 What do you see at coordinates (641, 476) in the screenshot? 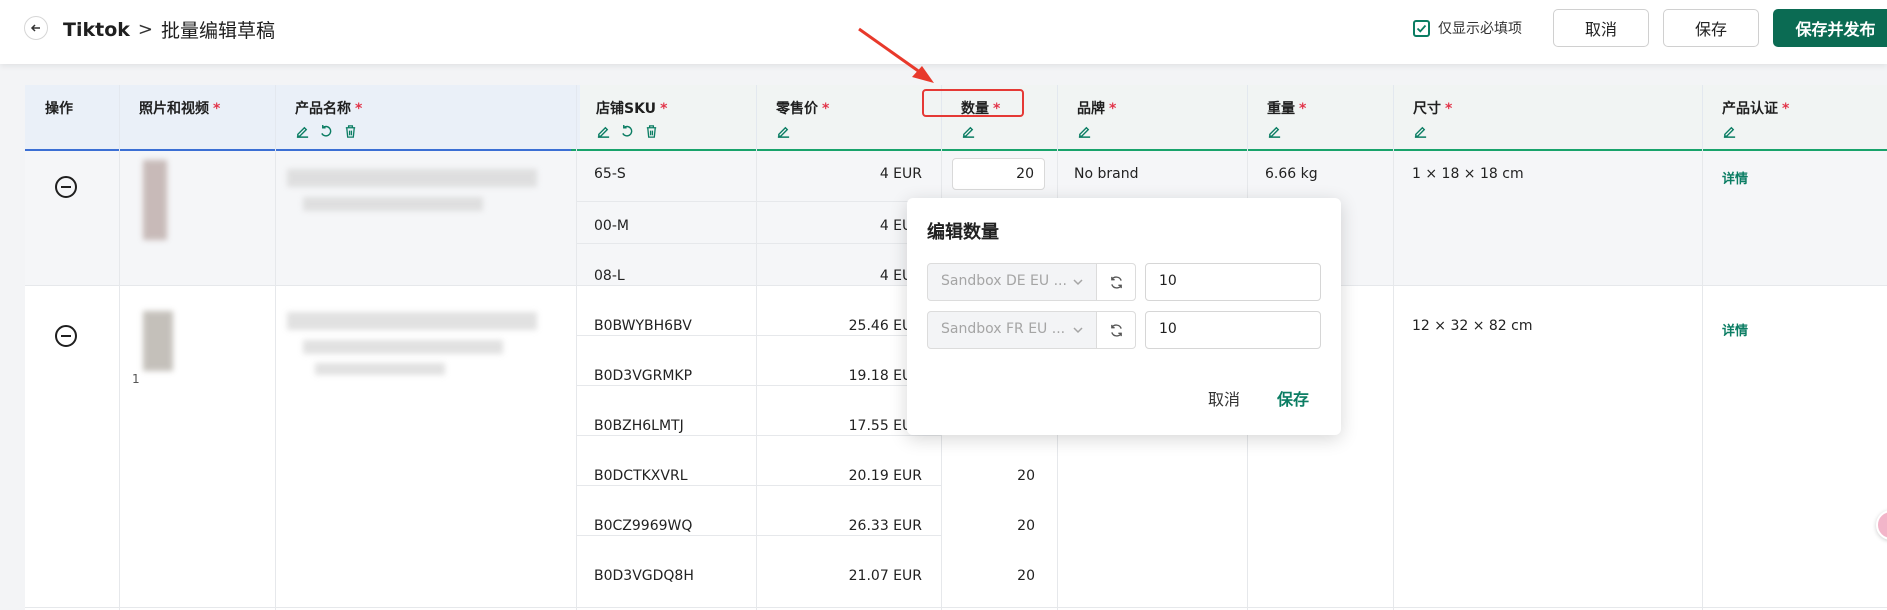
I see `sku-cell: B0DCTKXVRL` at bounding box center [641, 476].